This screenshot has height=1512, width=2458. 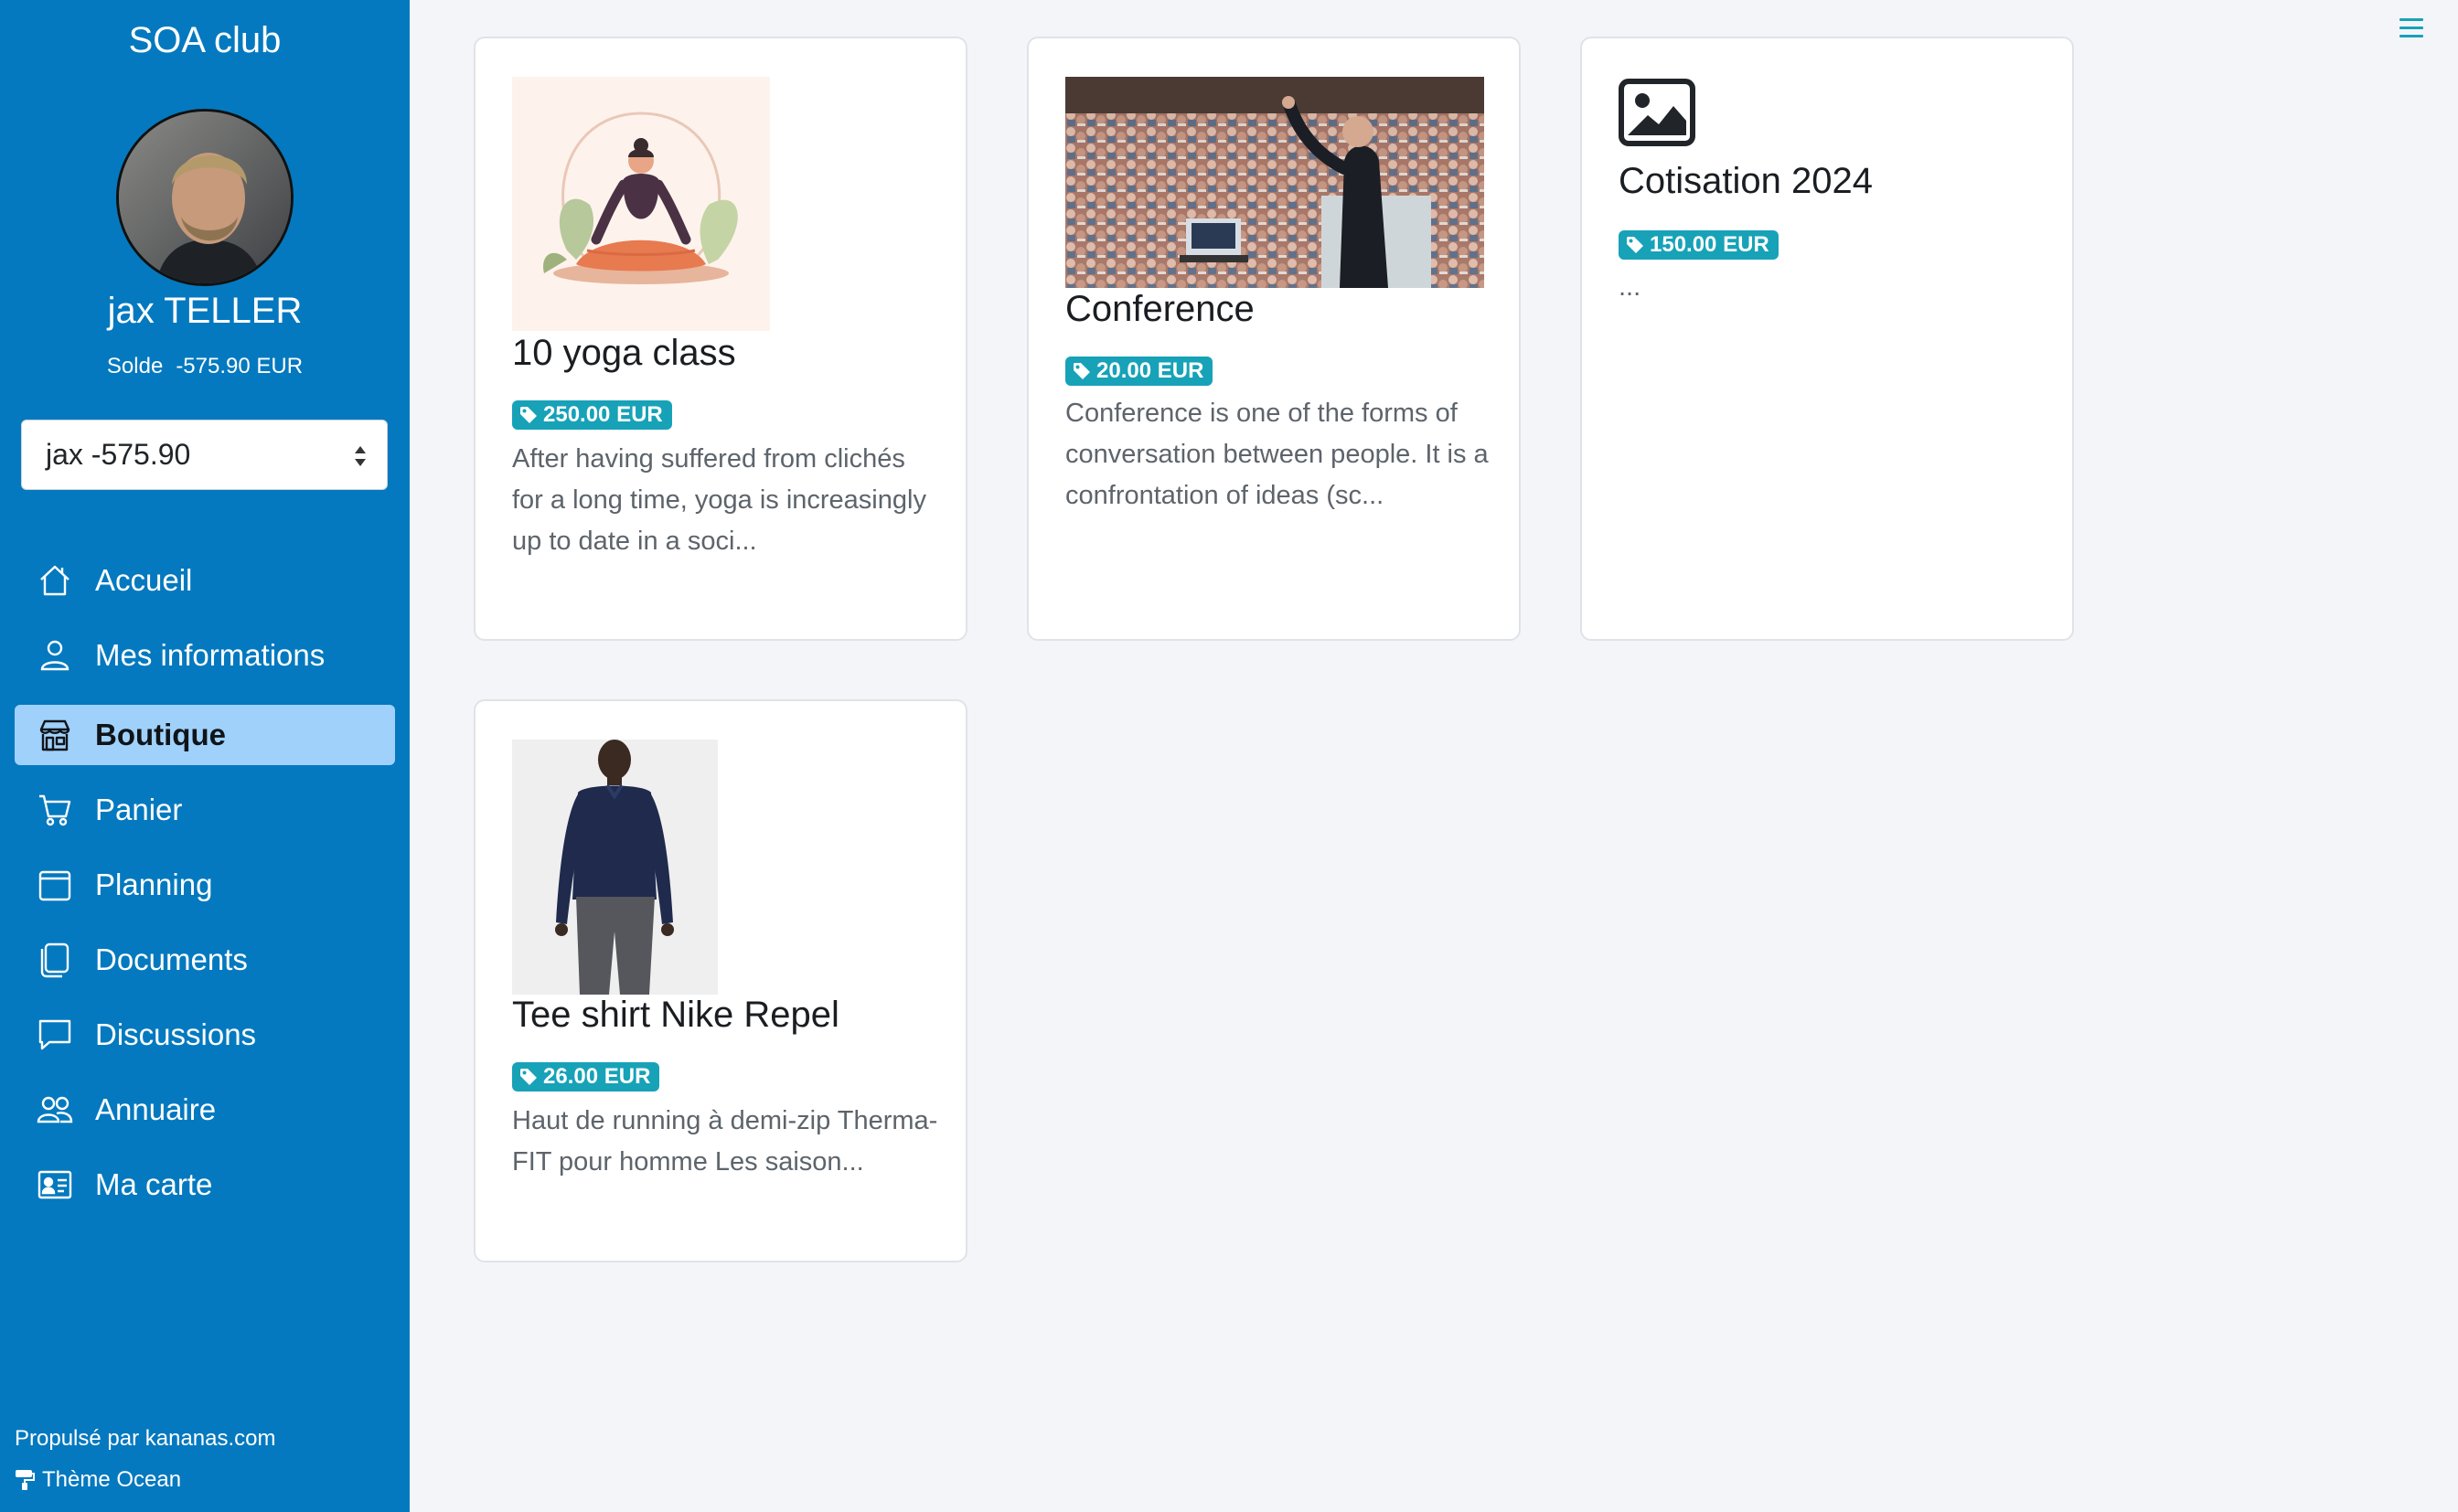 What do you see at coordinates (145, 1439) in the screenshot?
I see `powered-by-link: Propulsé par kananas.com` at bounding box center [145, 1439].